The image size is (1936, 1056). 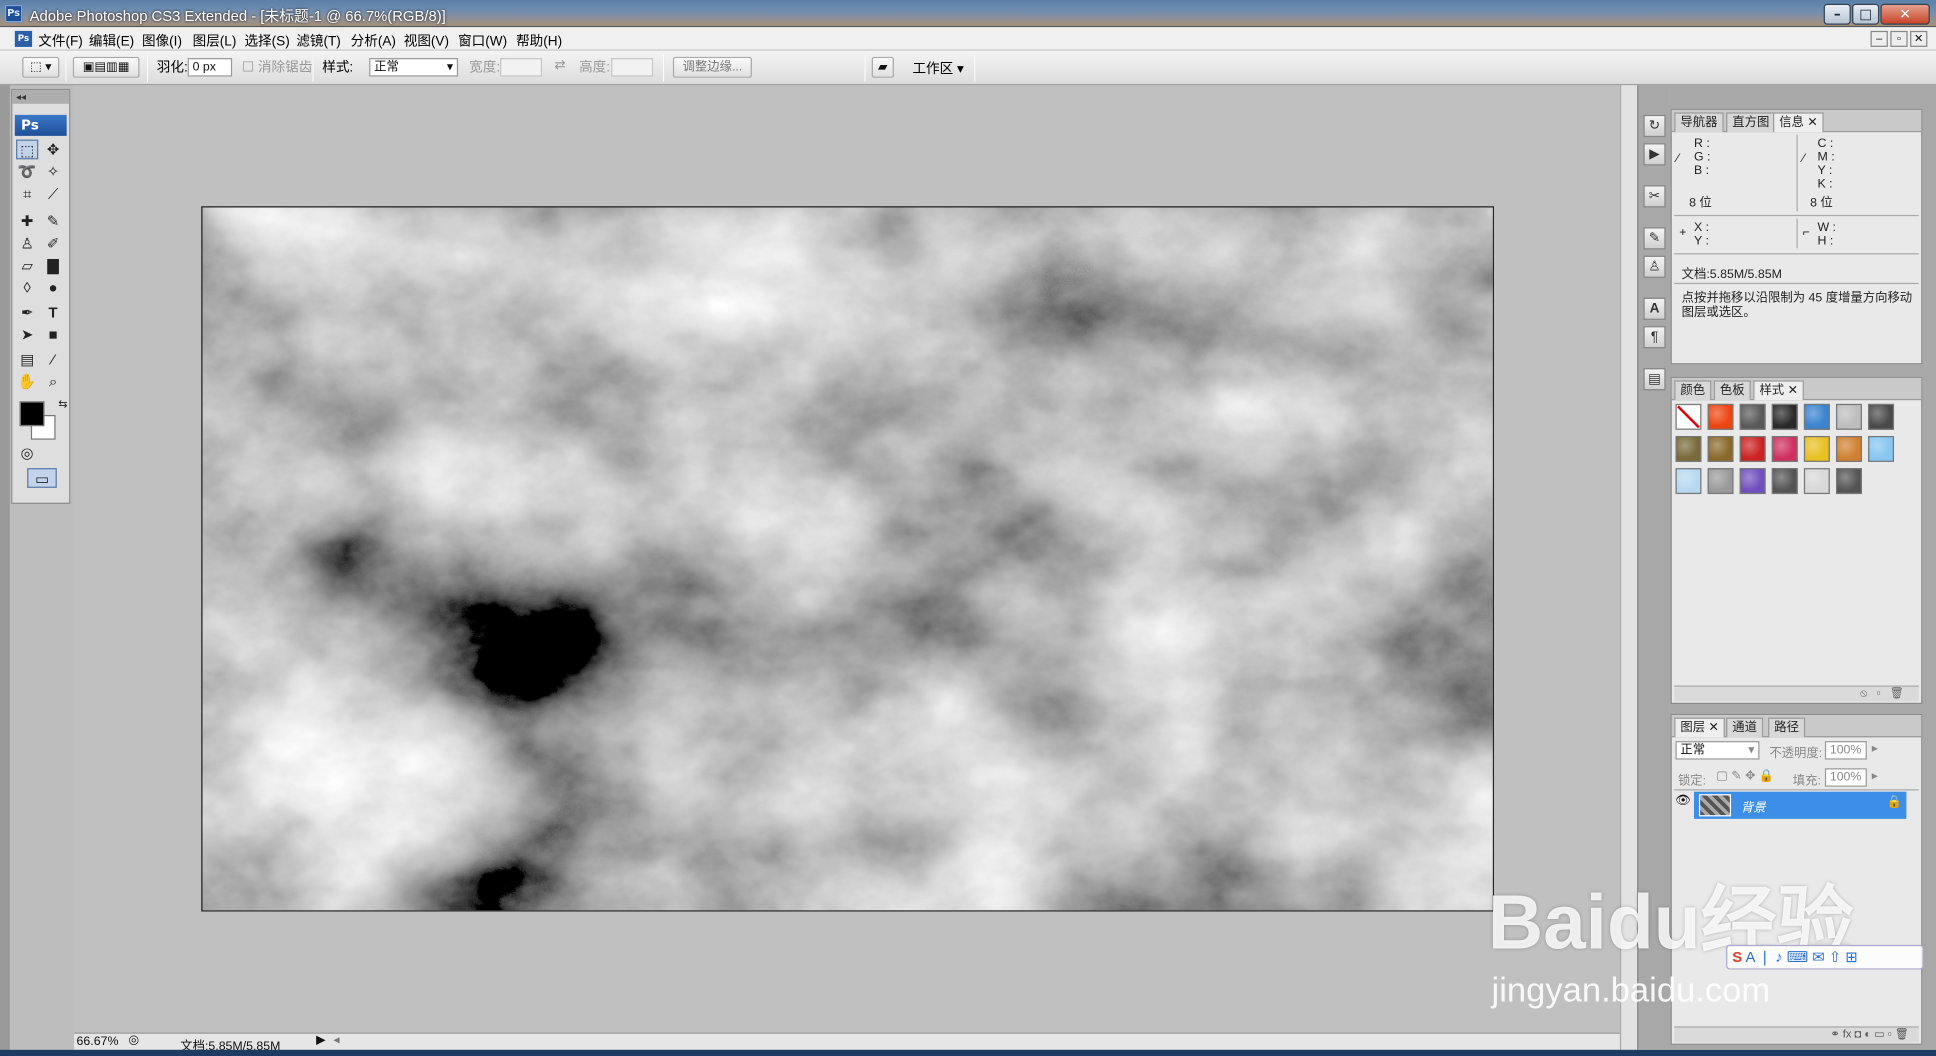 I want to click on type-tool-icon: T, so click(x=53, y=313).